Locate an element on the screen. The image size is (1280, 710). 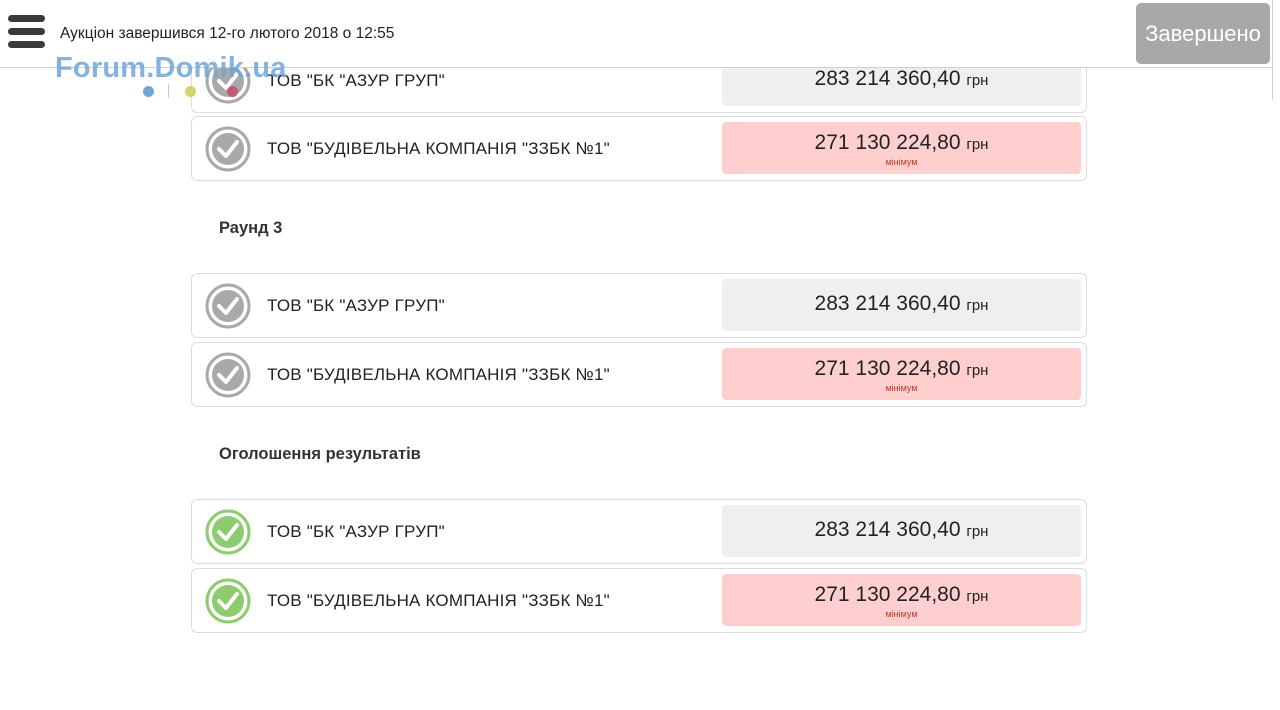
watermark-text: Forum.Domik.ua is located at coordinates (171, 68).